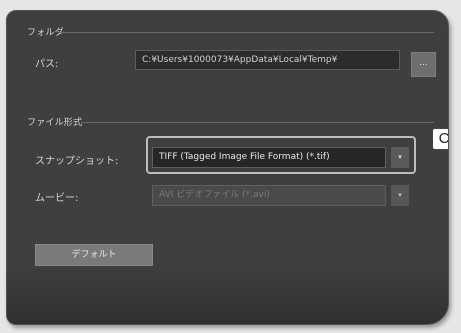 The height and width of the screenshot is (333, 461). What do you see at coordinates (440, 139) in the screenshot?
I see `callout-badge: C` at bounding box center [440, 139].